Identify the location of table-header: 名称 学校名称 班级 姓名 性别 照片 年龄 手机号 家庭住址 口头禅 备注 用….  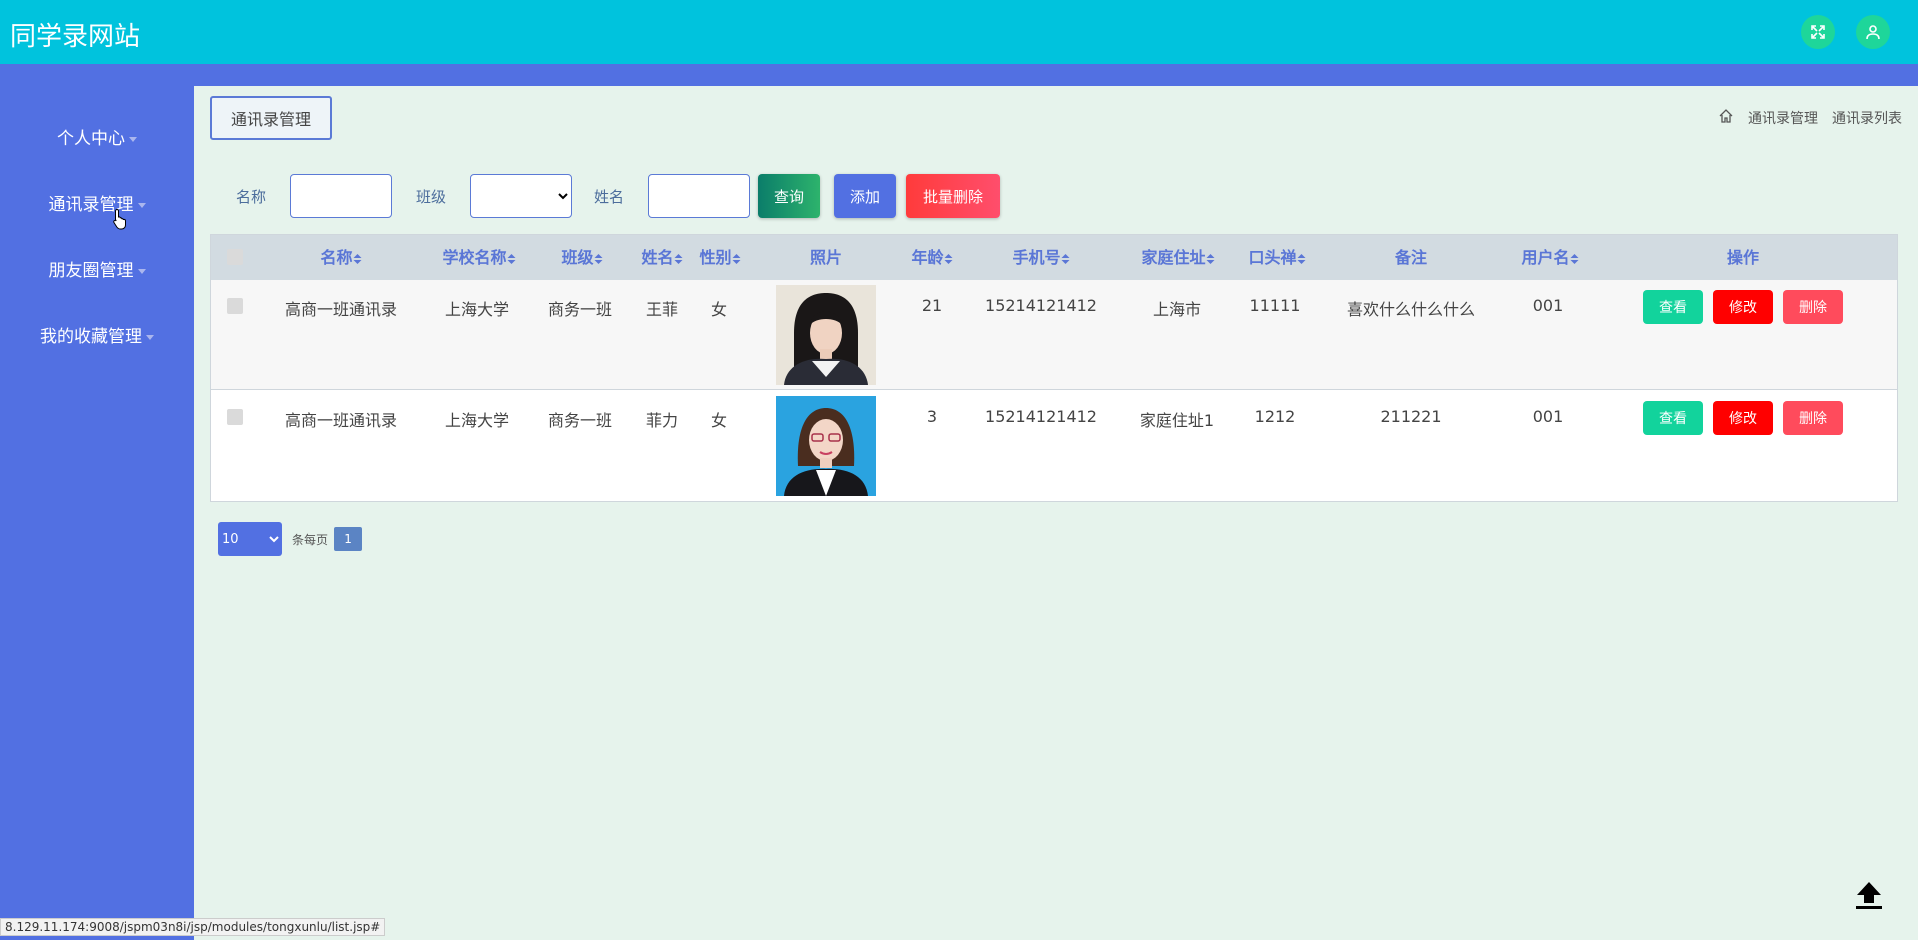
(1054, 257).